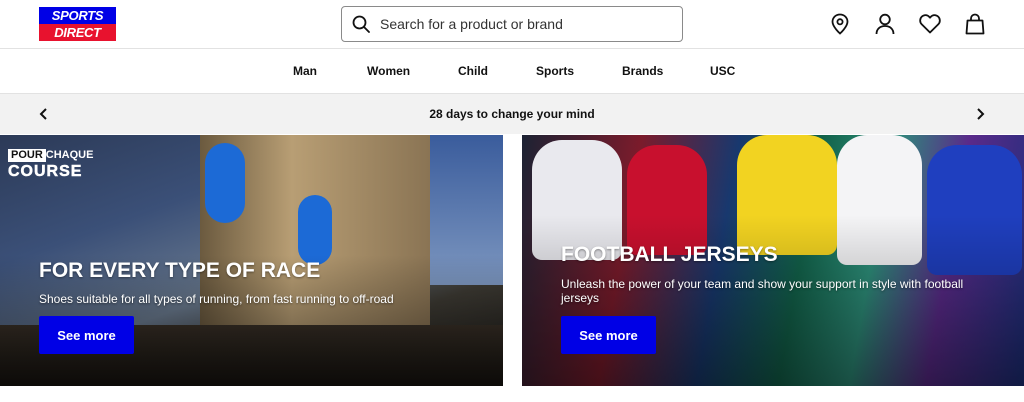 This screenshot has width=1024, height=402. What do you see at coordinates (180, 270) in the screenshot?
I see `banner-title: FOR EVERY TYPE OF RACE` at bounding box center [180, 270].